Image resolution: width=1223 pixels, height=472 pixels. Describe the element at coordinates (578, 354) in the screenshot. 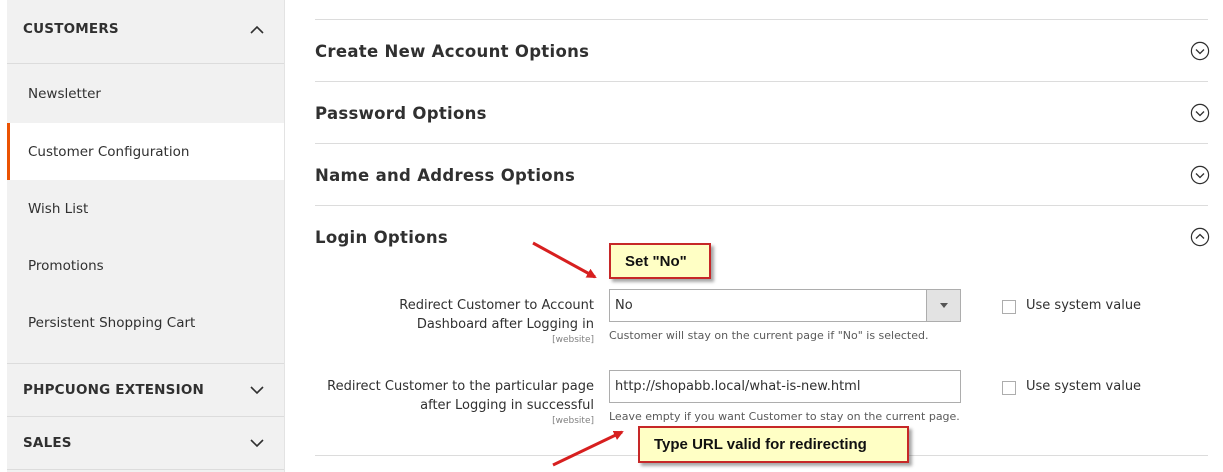

I see `annotation-arrow-icon` at that location.